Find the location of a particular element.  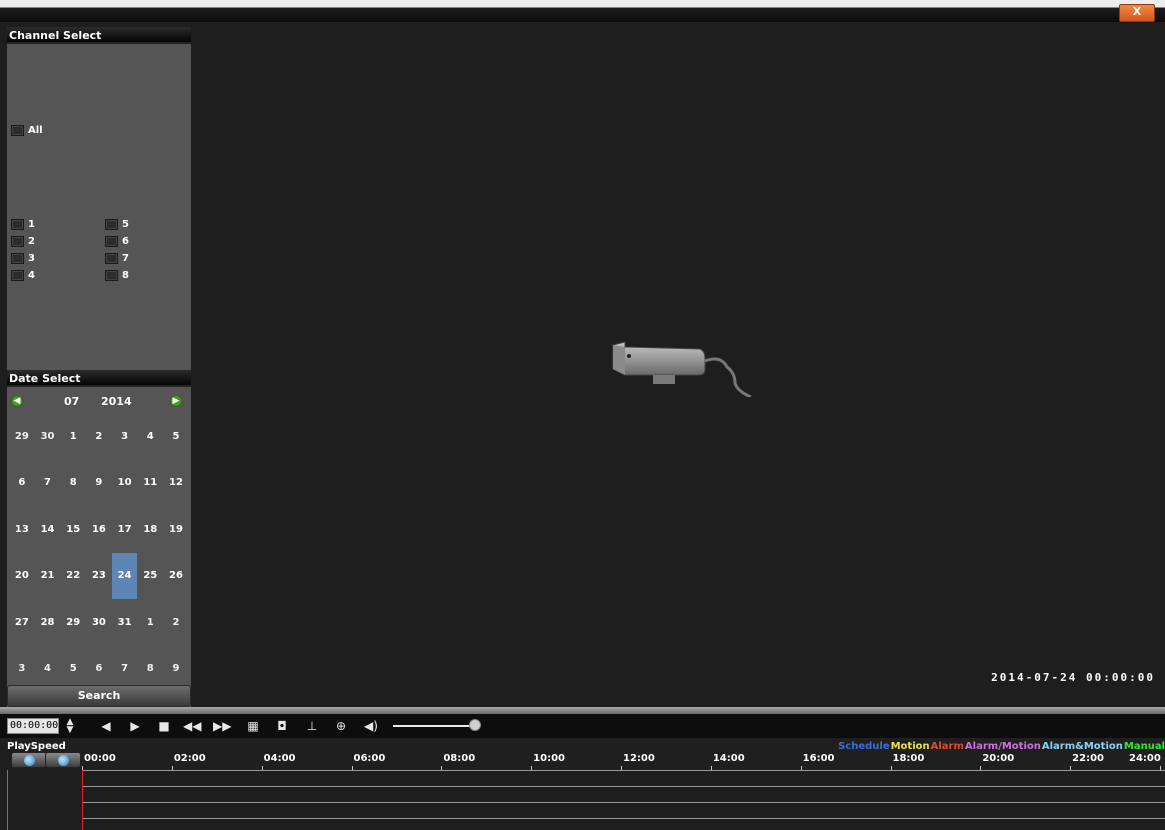

download-icon: ⊥ is located at coordinates (312, 726).